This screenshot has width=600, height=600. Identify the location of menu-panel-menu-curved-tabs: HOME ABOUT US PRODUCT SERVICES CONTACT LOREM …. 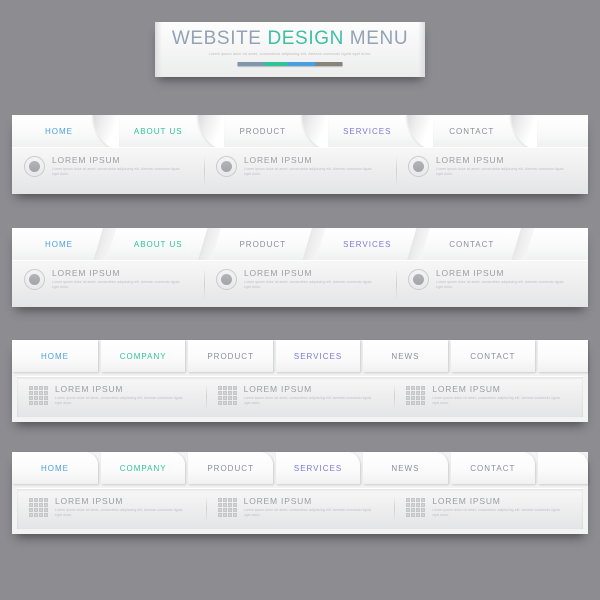
(300, 154).